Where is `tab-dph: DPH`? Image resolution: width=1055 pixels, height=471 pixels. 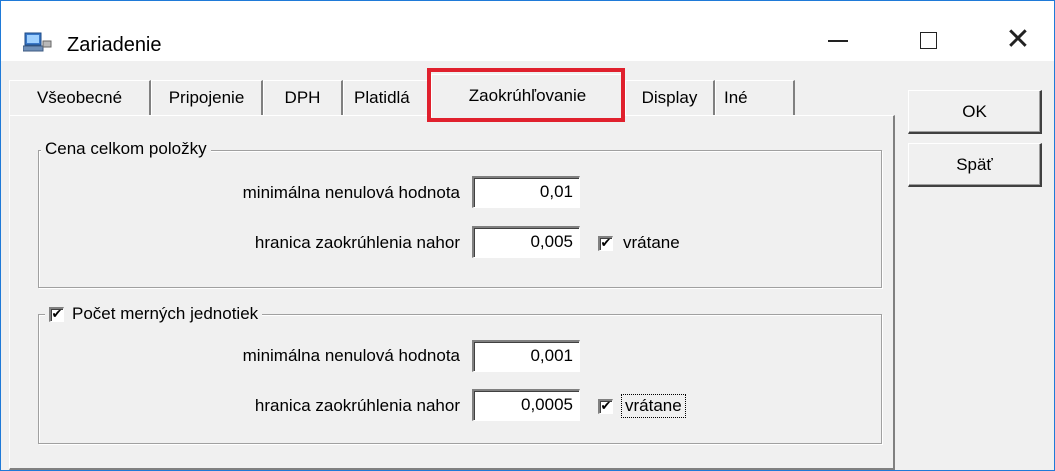 tab-dph: DPH is located at coordinates (303, 97).